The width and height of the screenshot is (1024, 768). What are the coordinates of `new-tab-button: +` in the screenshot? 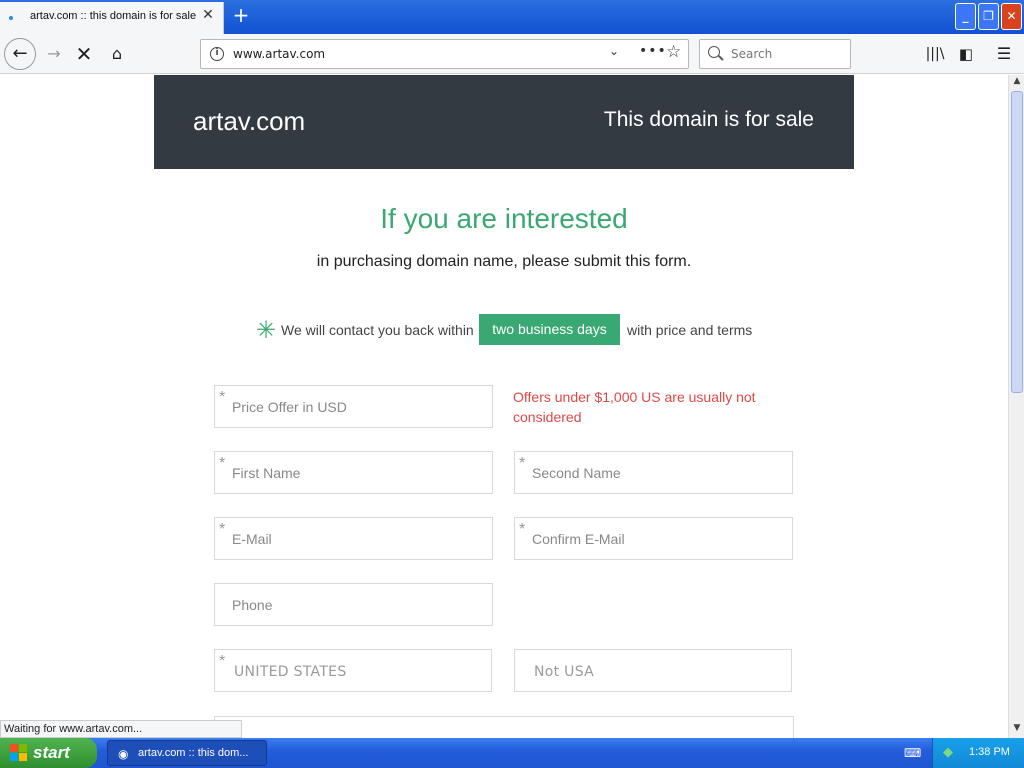 It's located at (241, 15).